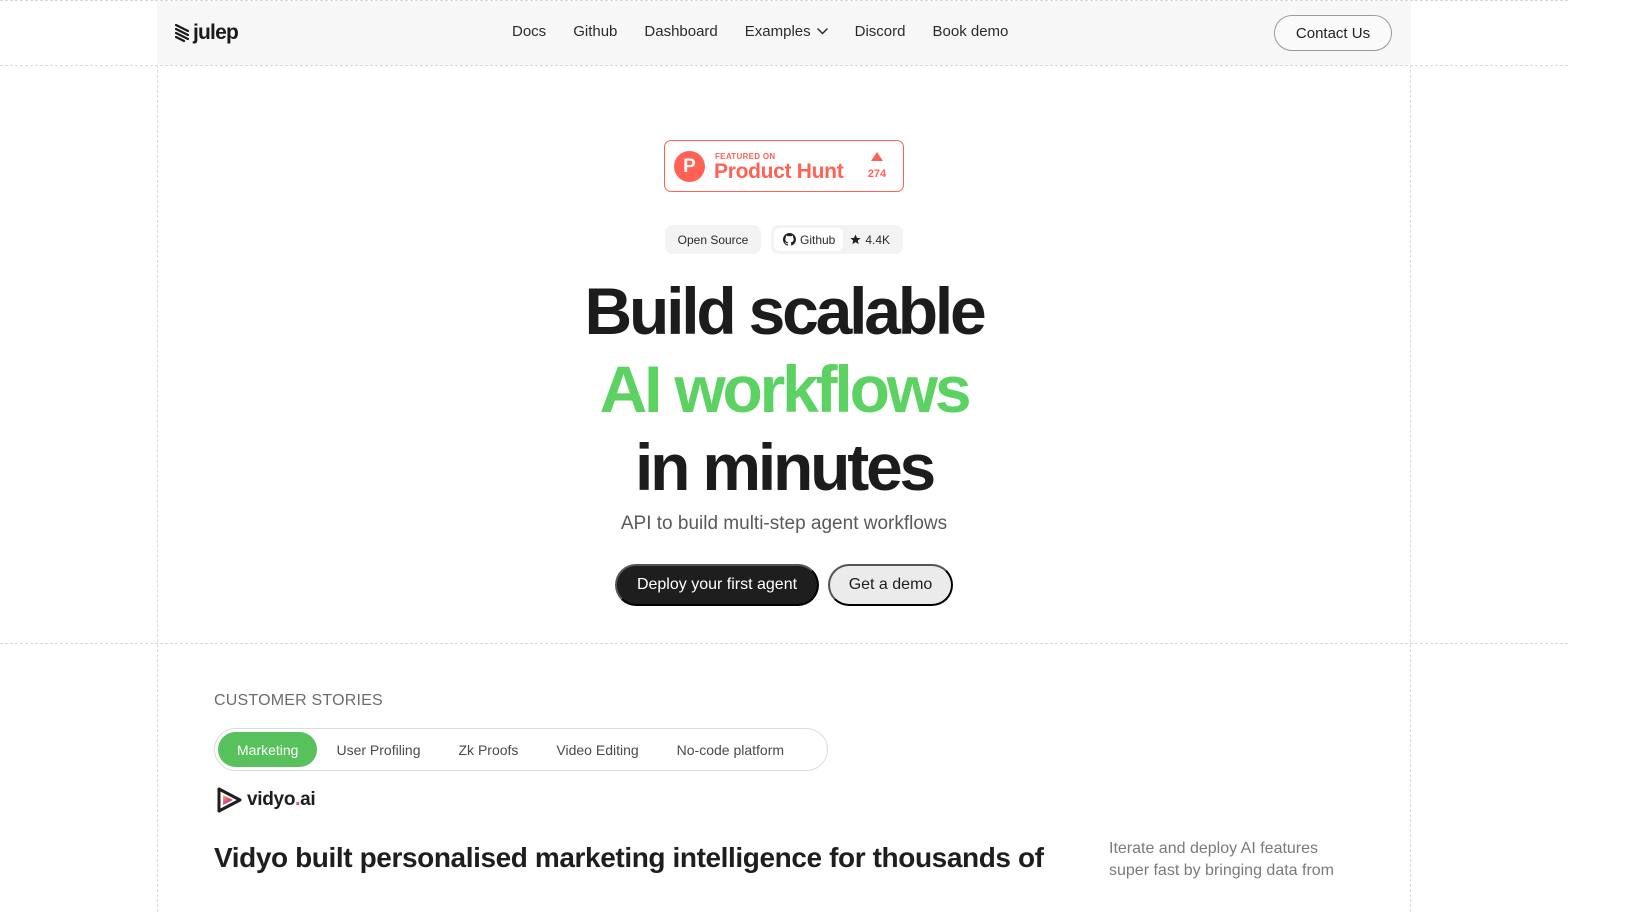  I want to click on vidyo-logo: vidyo.ai, so click(265, 800).